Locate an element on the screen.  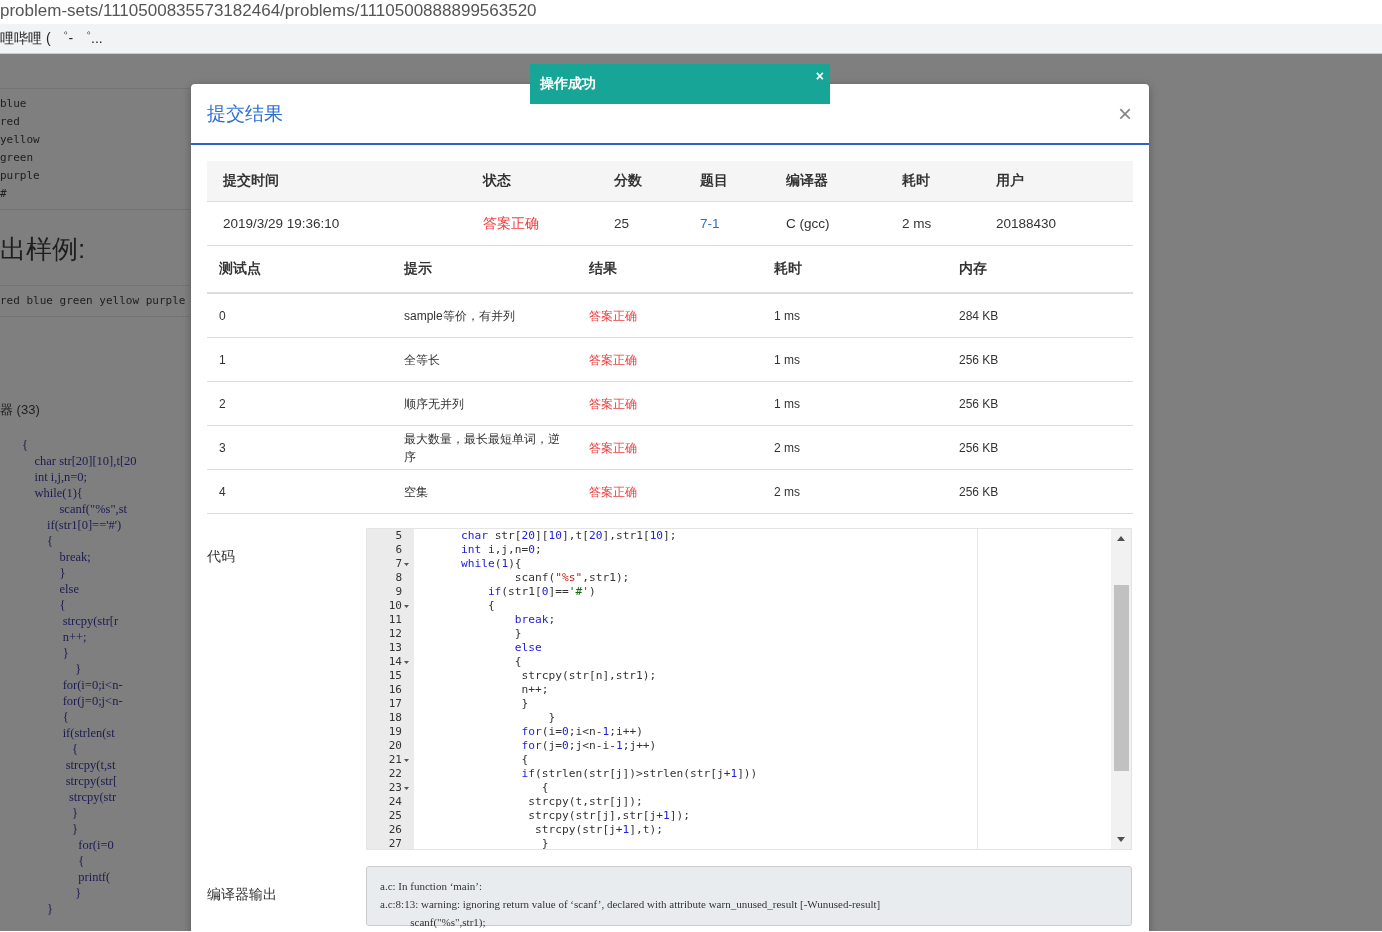
code-line: for(j=0;j<n- is located at coordinates (92, 701).